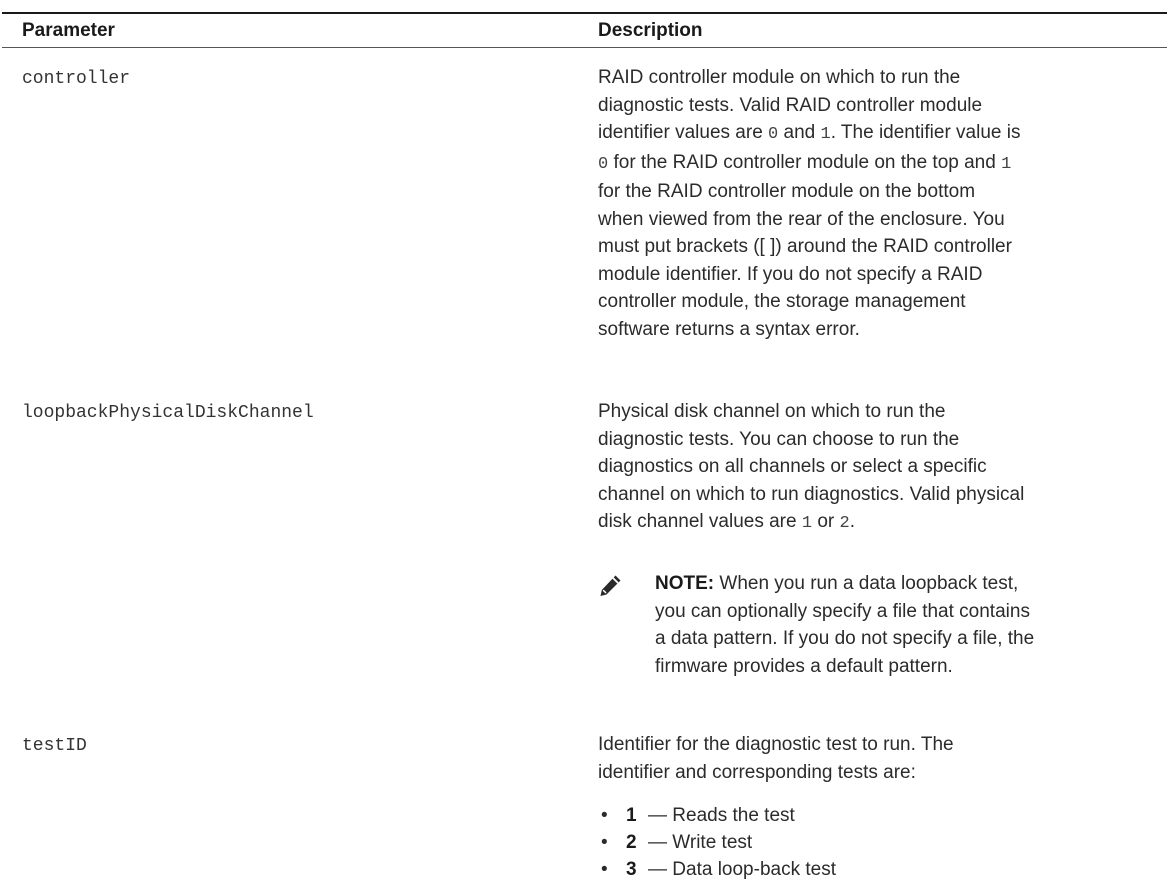 The image size is (1167, 896). Describe the element at coordinates (881, 869) in the screenshot. I see `list-item: • 3 — Data loop-back test` at that location.